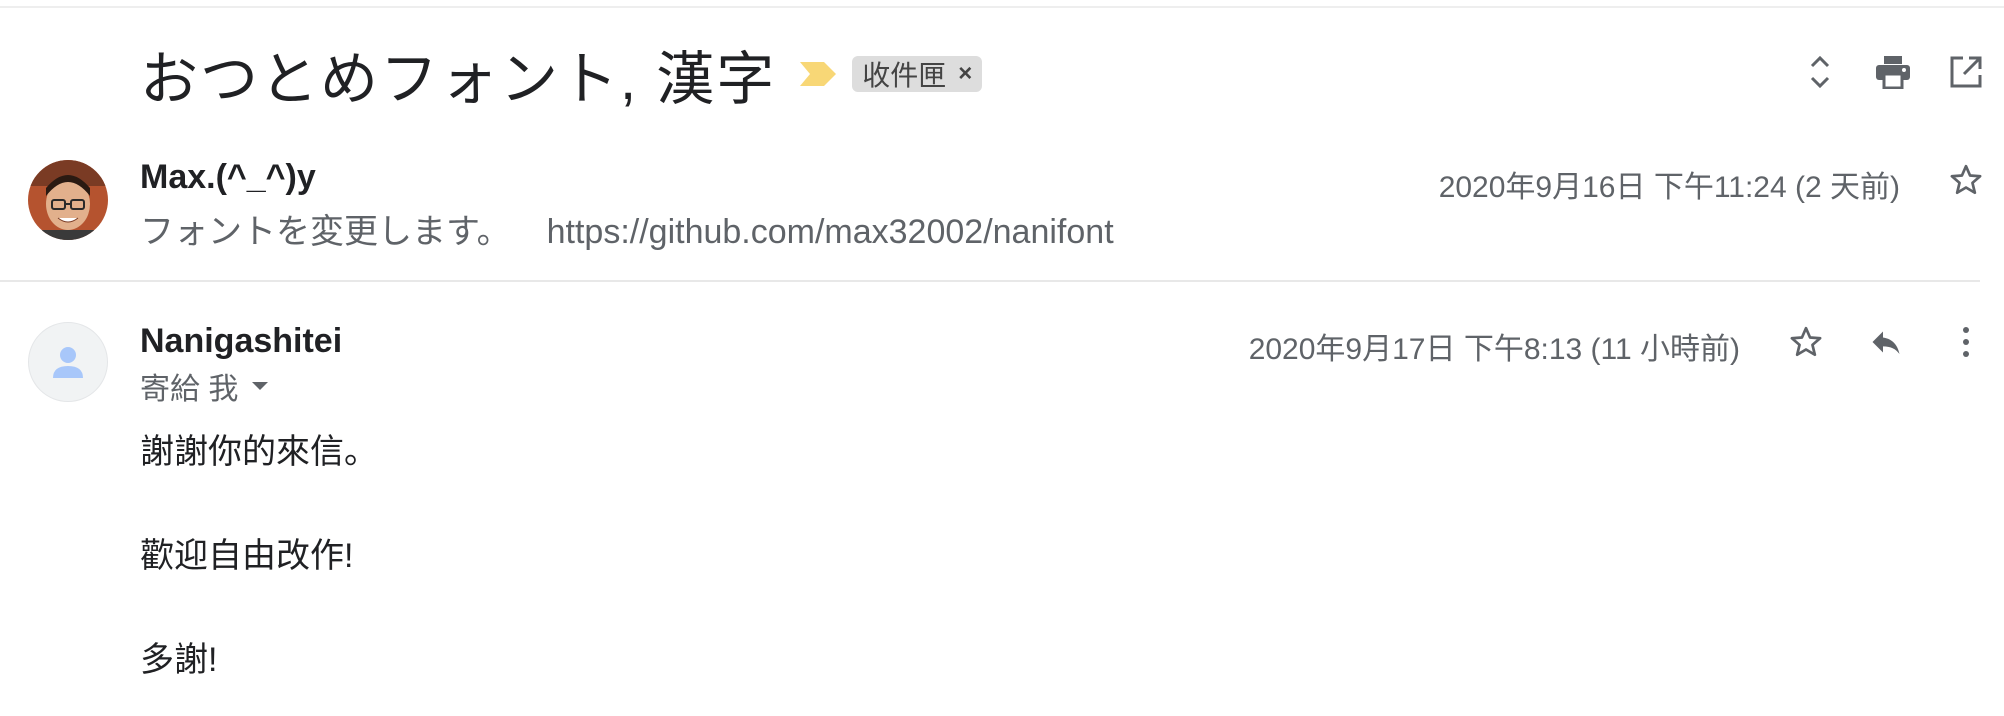 The image size is (2004, 716). Describe the element at coordinates (325, 232) in the screenshot. I see `snippet-text: フォントを変更します。` at that location.